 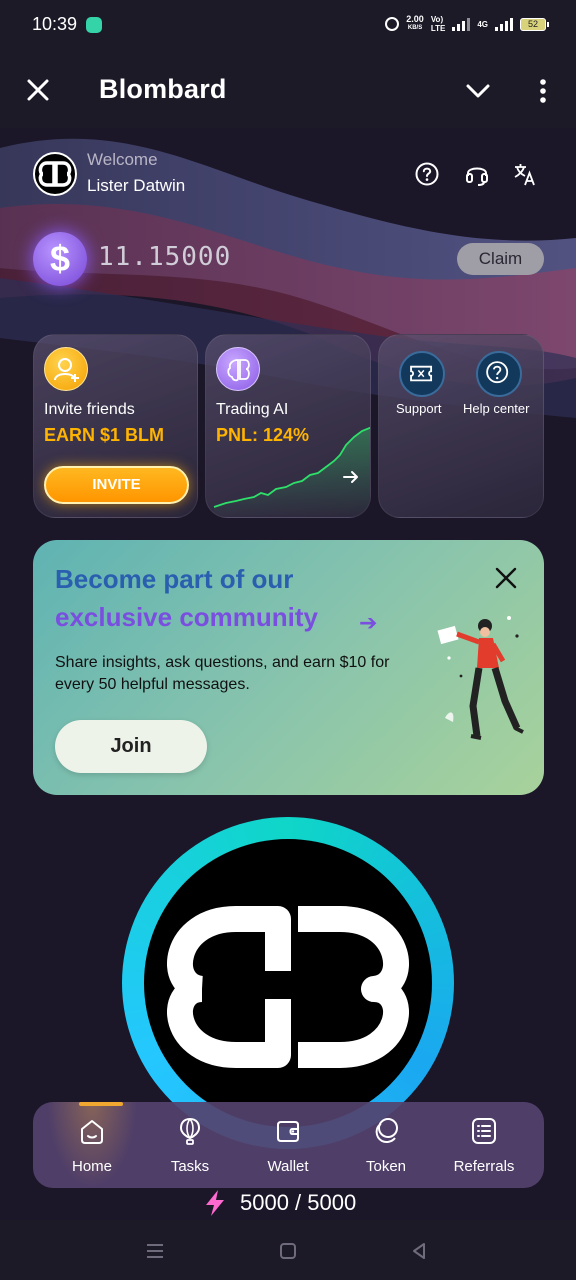 I want to click on back-icon, so click(x=419, y=1251).